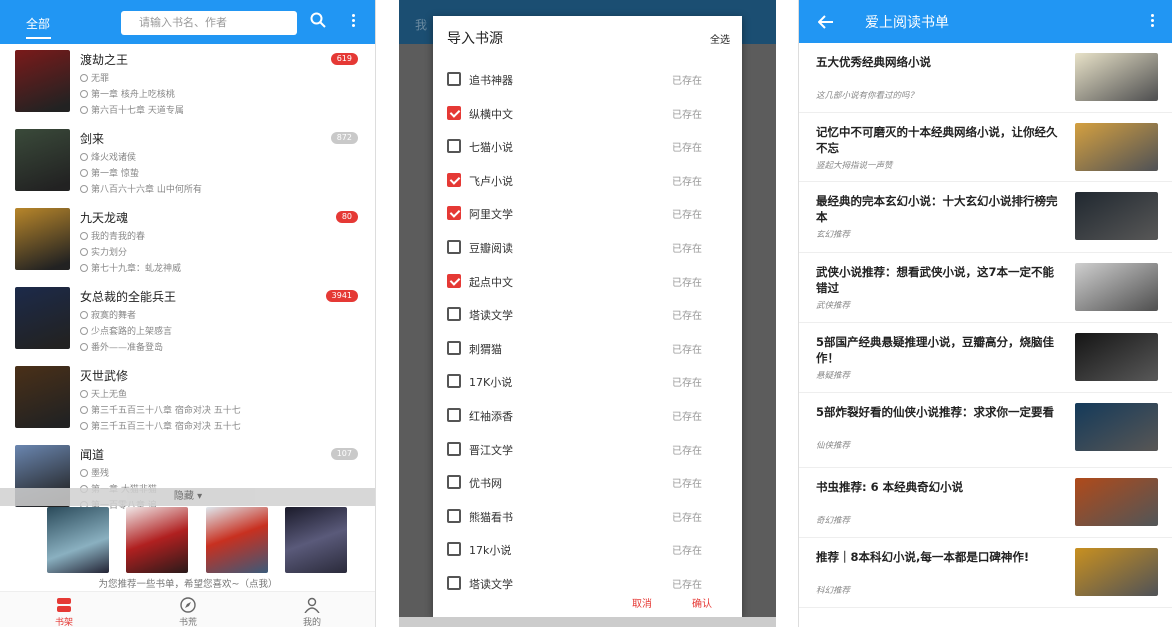  Describe the element at coordinates (587, 213) in the screenshot. I see `source-row: 阿里文学 已存在` at that location.